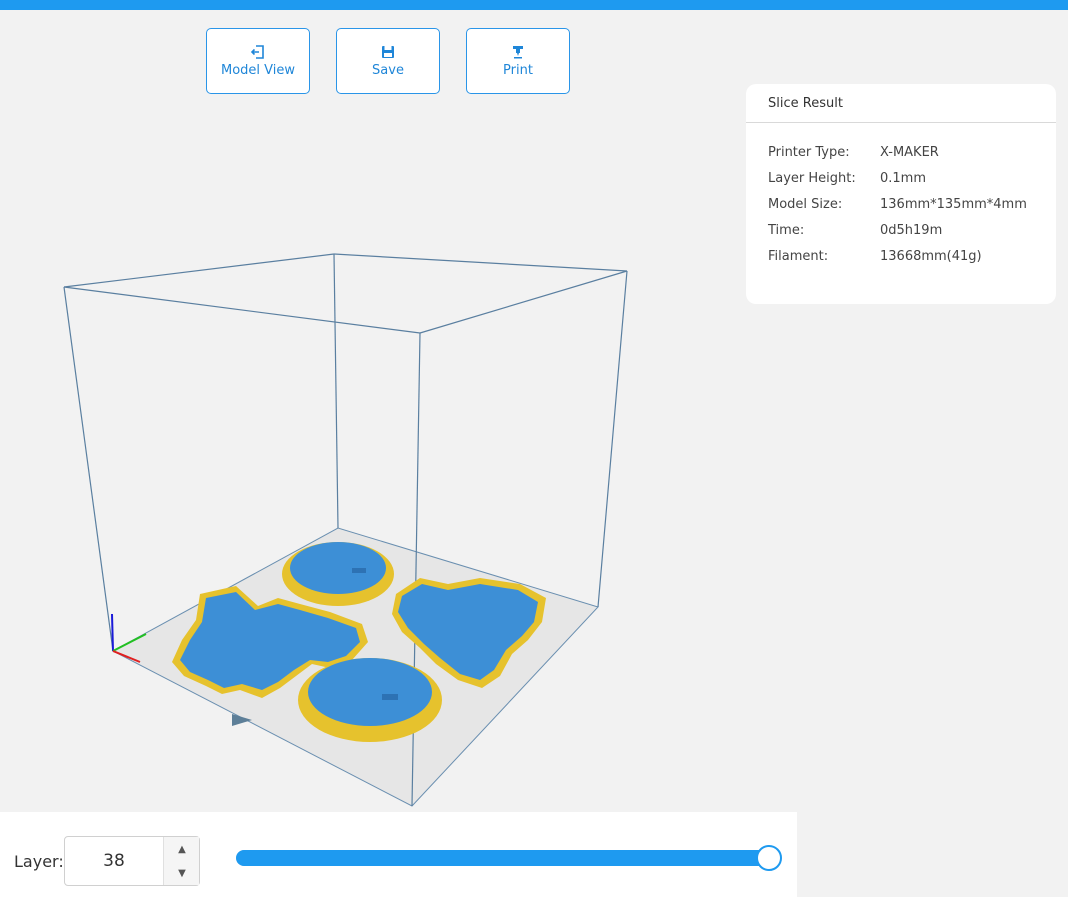  I want to click on print-button: Print, so click(518, 61).